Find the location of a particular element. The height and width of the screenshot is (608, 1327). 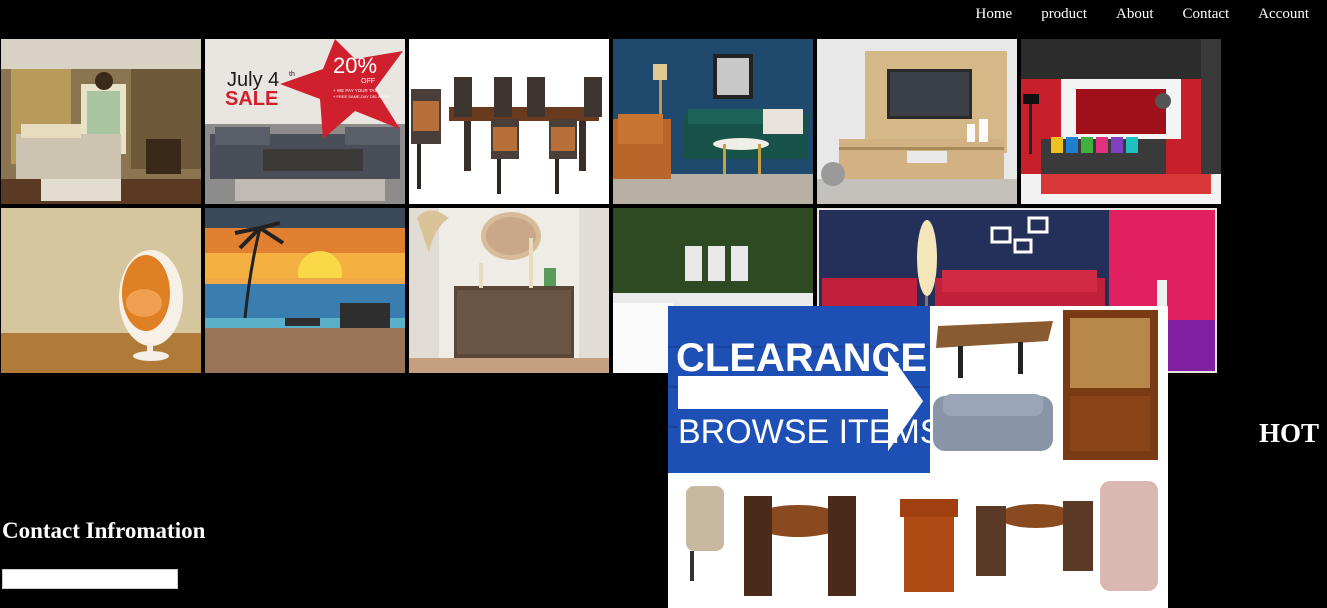

sideboard-photo is located at coordinates (509, 290).